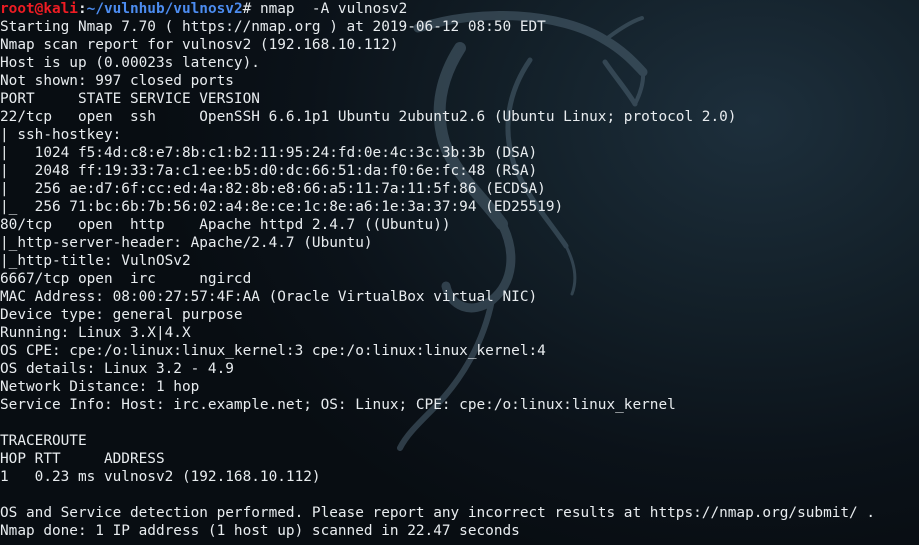 Image resolution: width=919 pixels, height=545 pixels. Describe the element at coordinates (100, 387) in the screenshot. I see `output-line: Network Distance: 1 hop` at that location.